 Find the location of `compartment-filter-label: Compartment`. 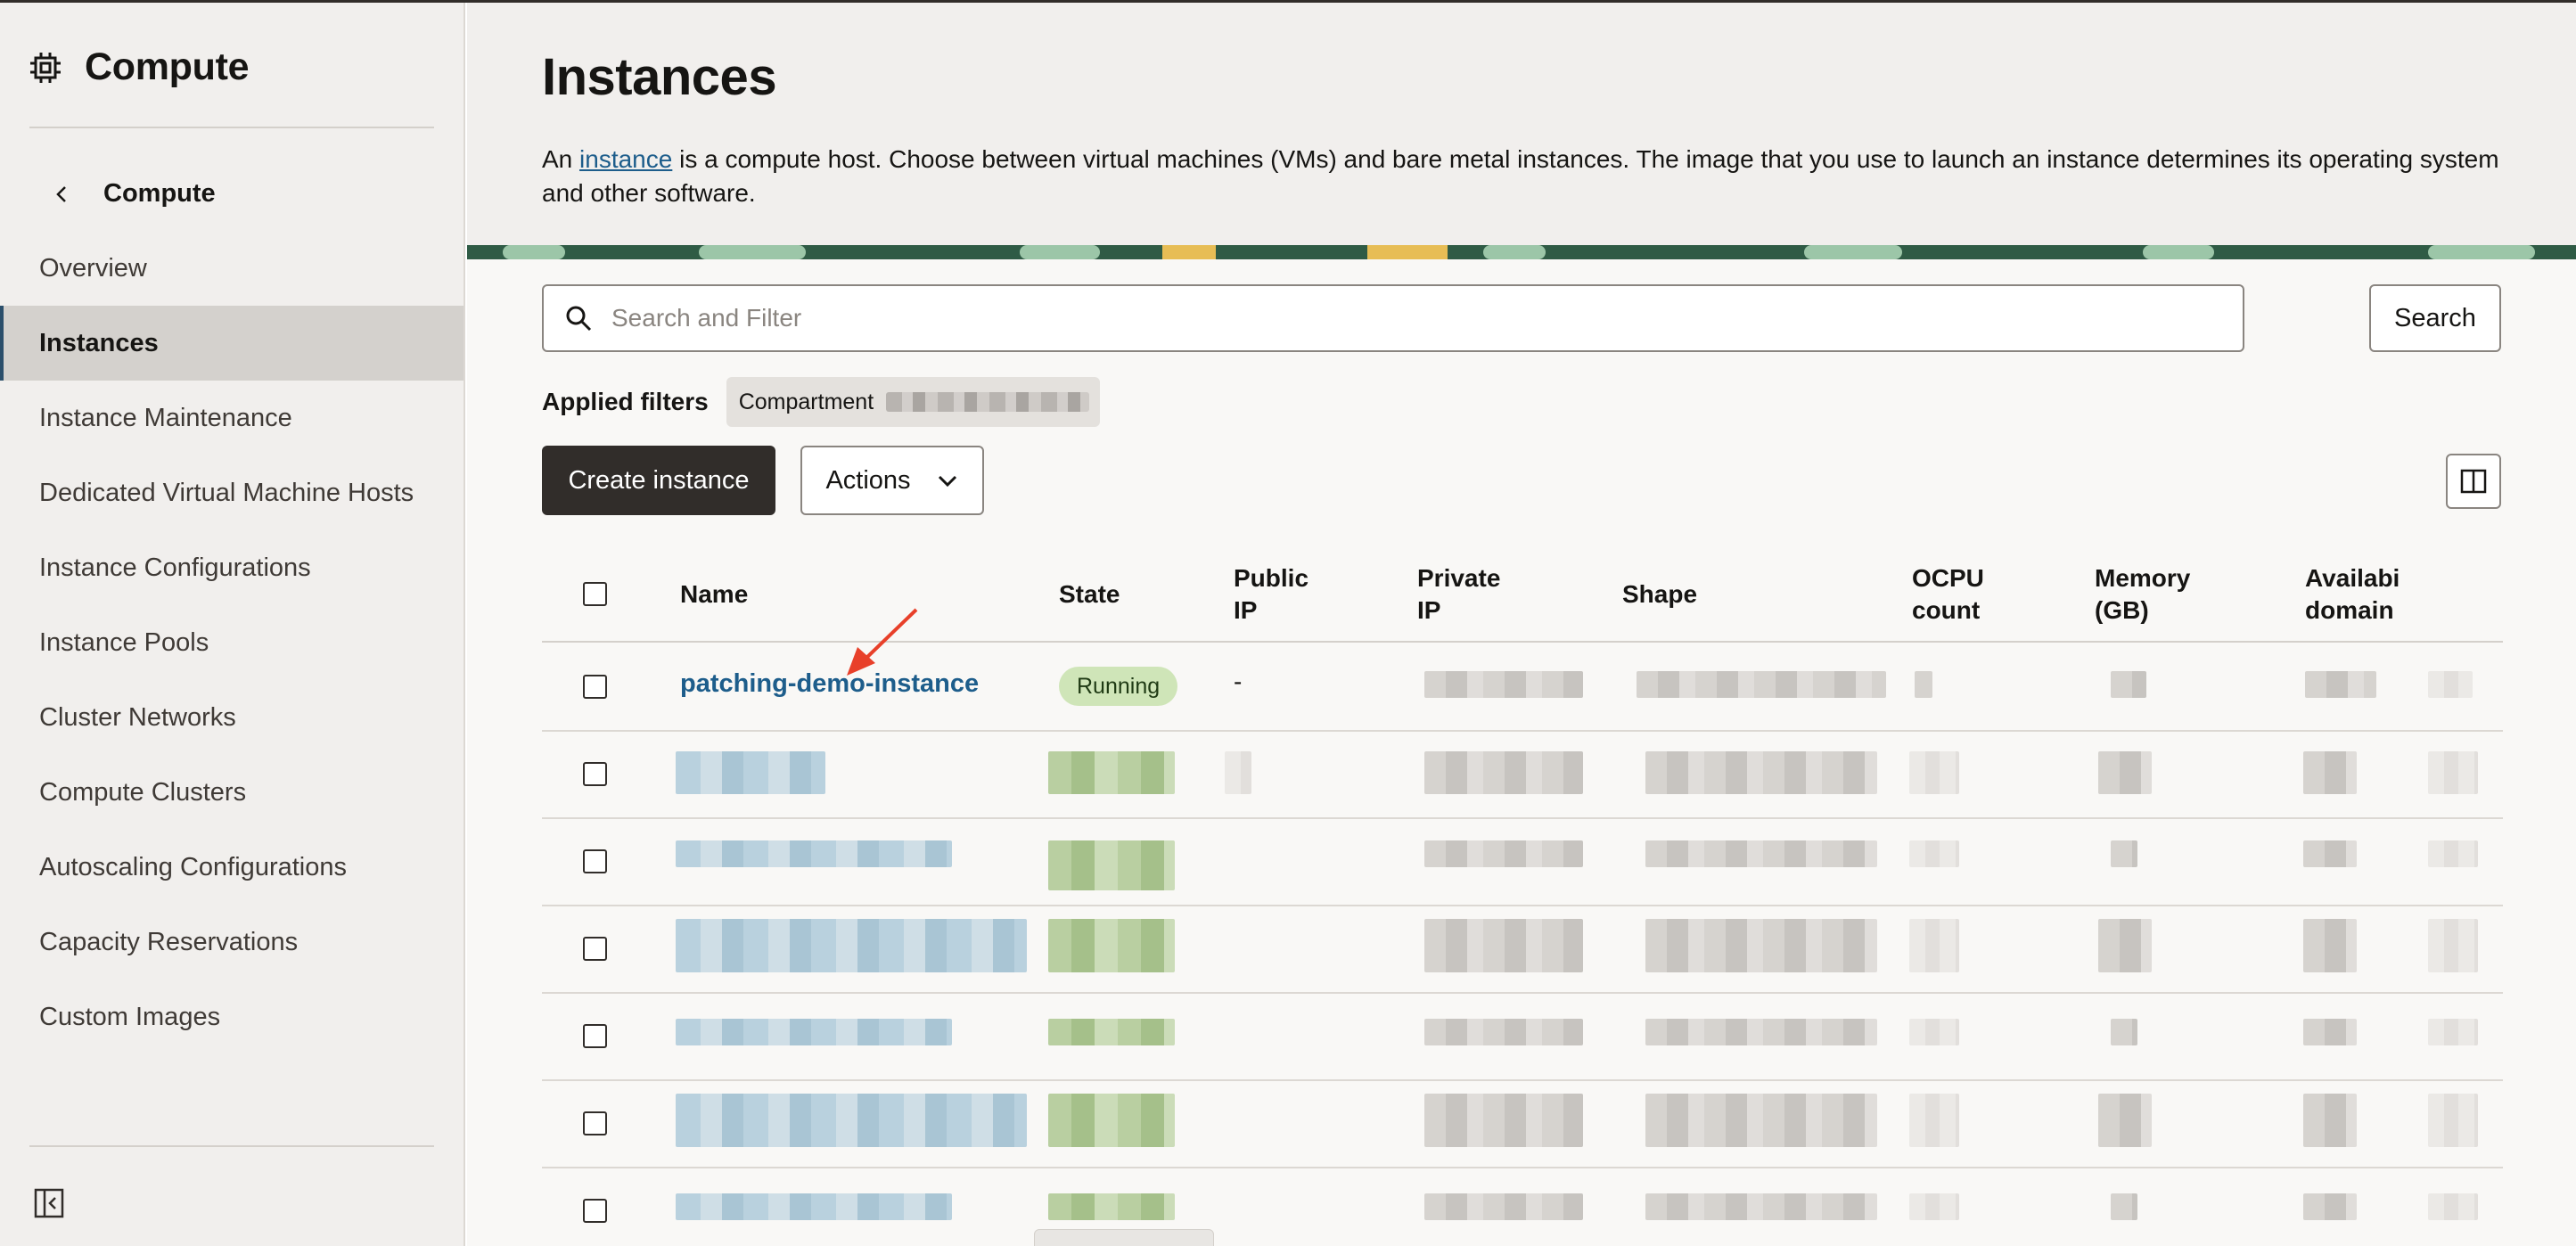

compartment-filter-label: Compartment is located at coordinates (806, 401).